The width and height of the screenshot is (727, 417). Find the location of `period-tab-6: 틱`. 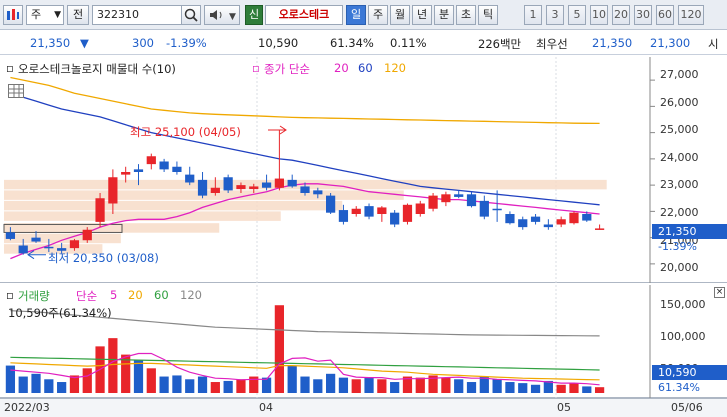

period-tab-6: 틱 is located at coordinates (488, 15).